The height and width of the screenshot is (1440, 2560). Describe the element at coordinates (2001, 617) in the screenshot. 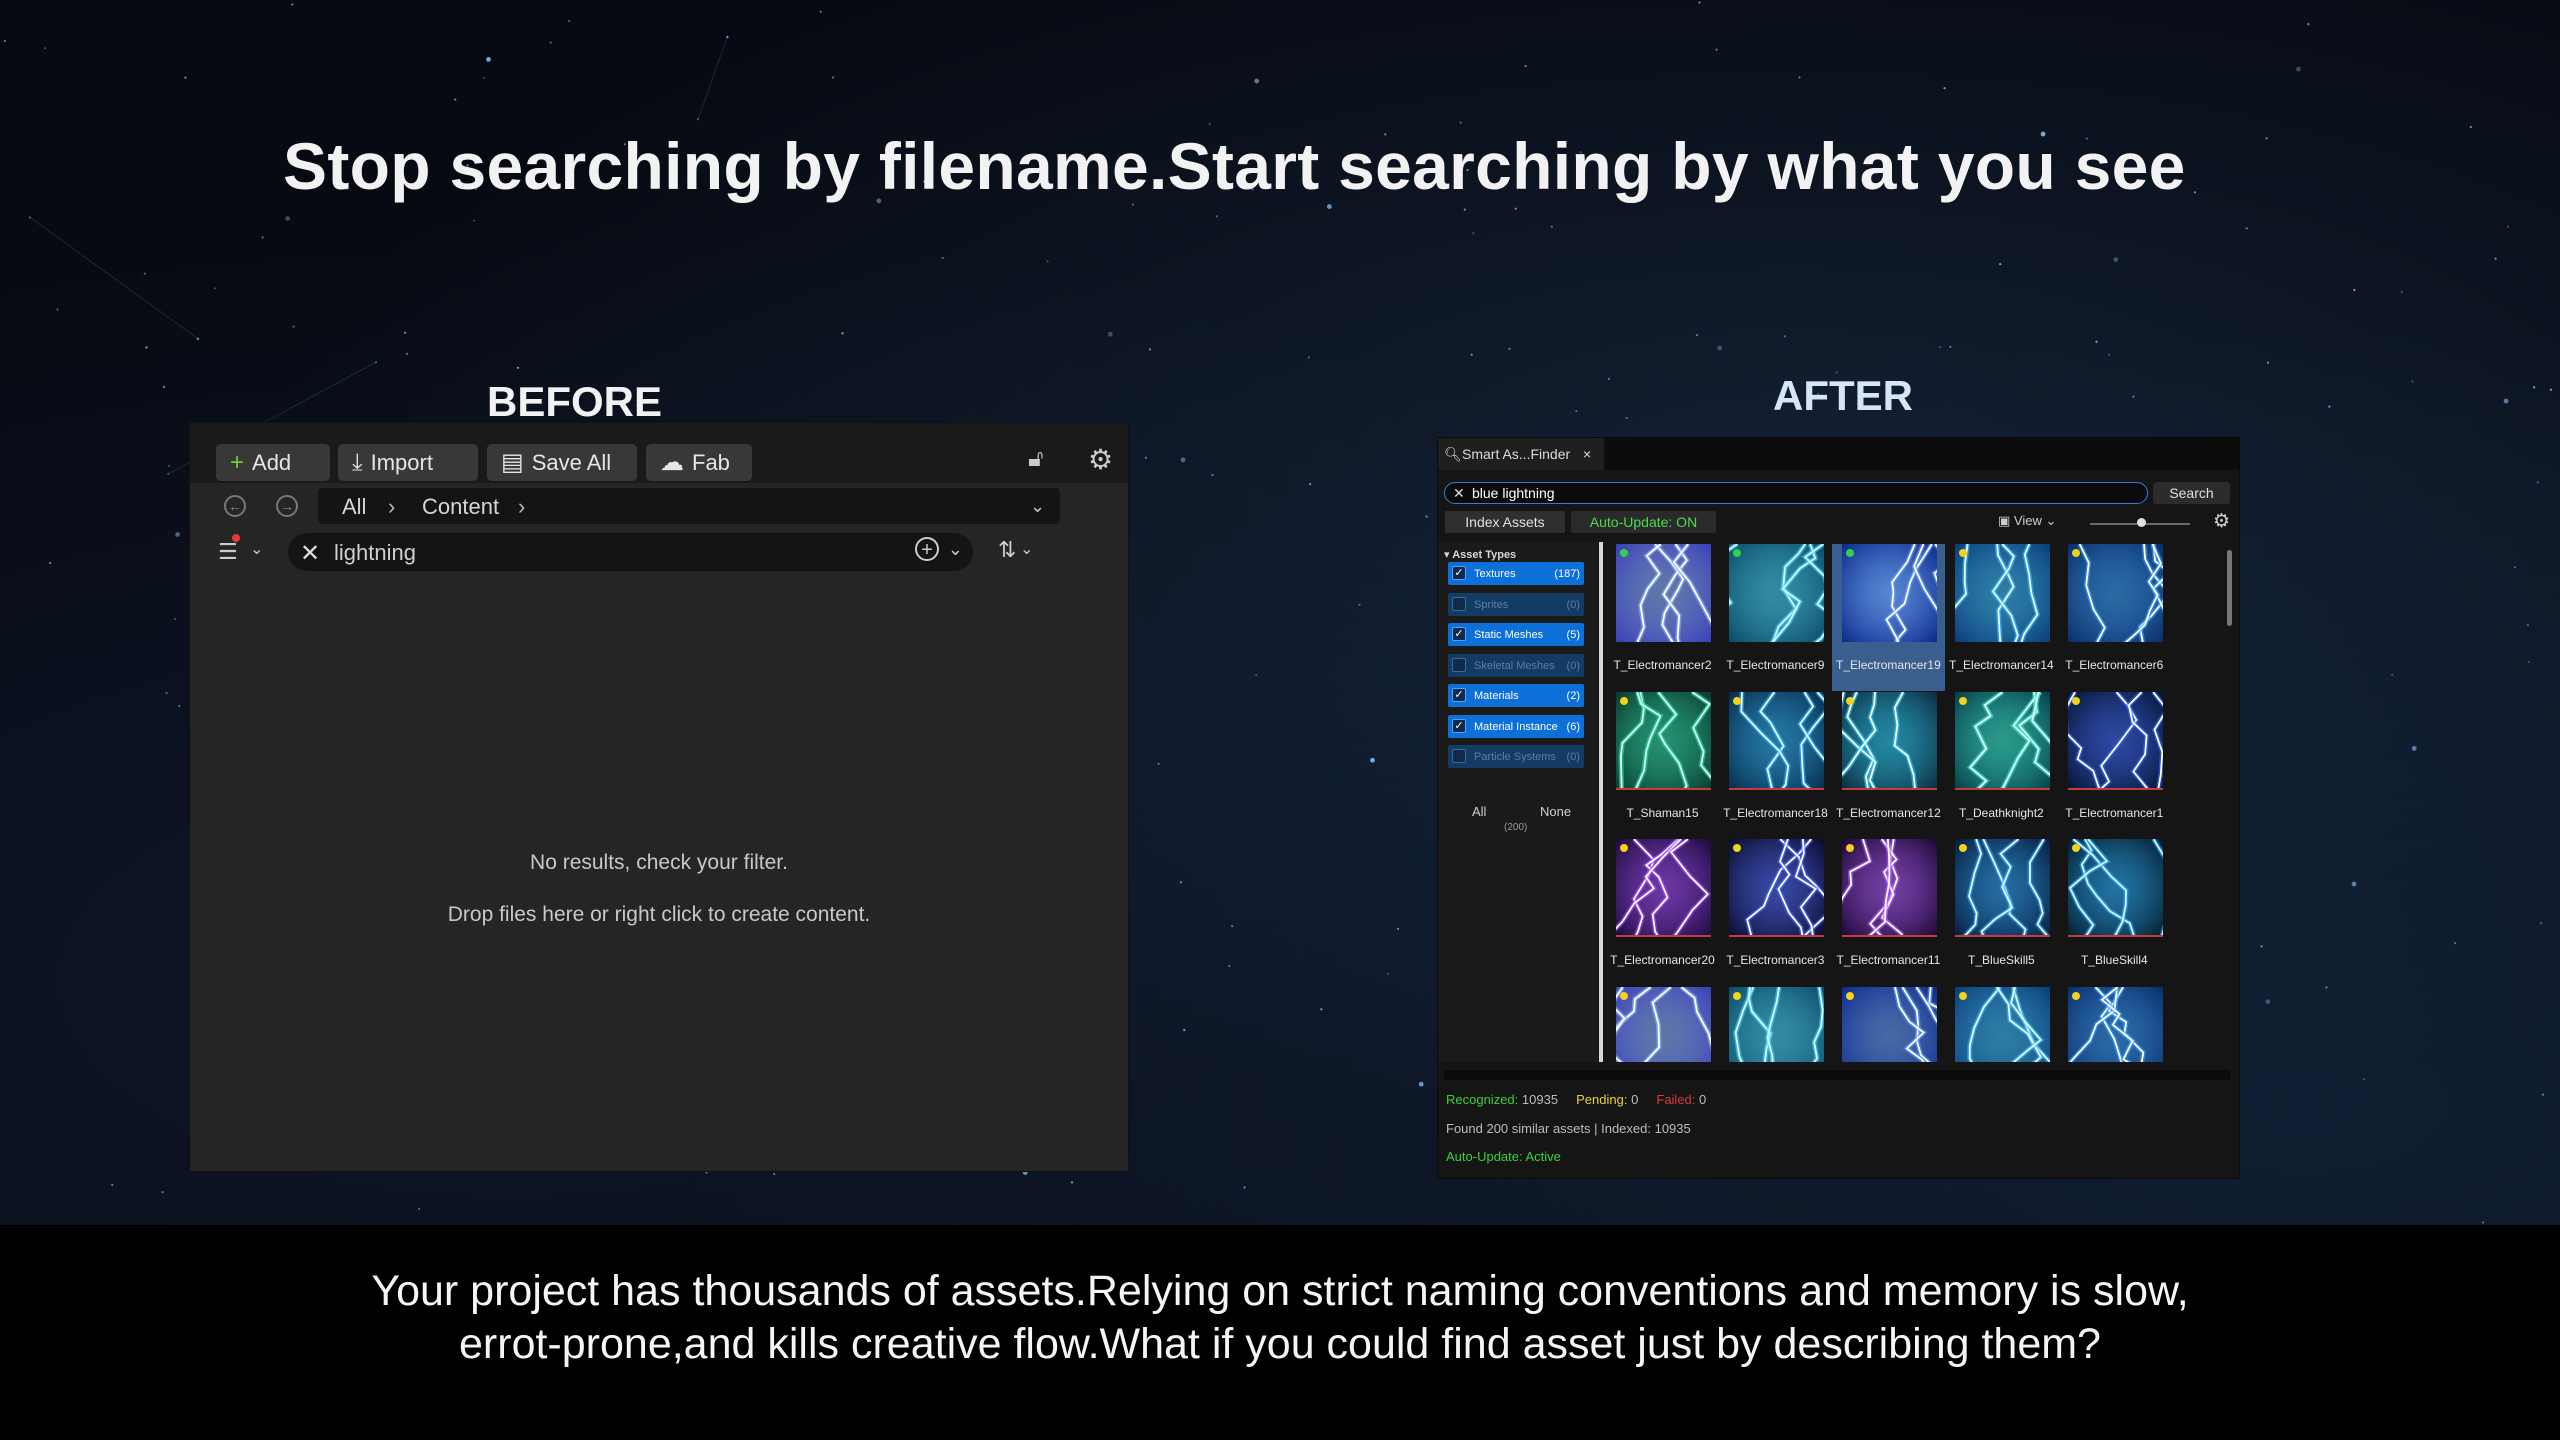

I see `asset-tile: T_Electromancer14` at that location.